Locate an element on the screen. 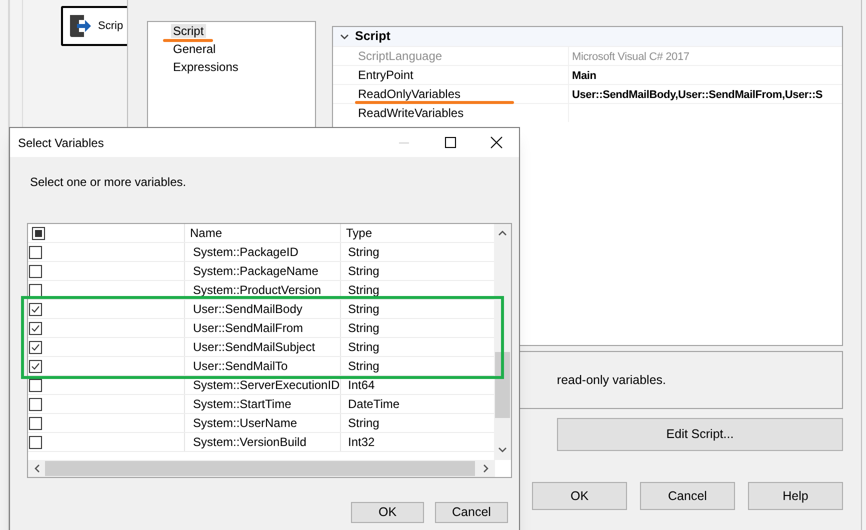 The image size is (866, 530). description-text: read-only variables. is located at coordinates (611, 380).